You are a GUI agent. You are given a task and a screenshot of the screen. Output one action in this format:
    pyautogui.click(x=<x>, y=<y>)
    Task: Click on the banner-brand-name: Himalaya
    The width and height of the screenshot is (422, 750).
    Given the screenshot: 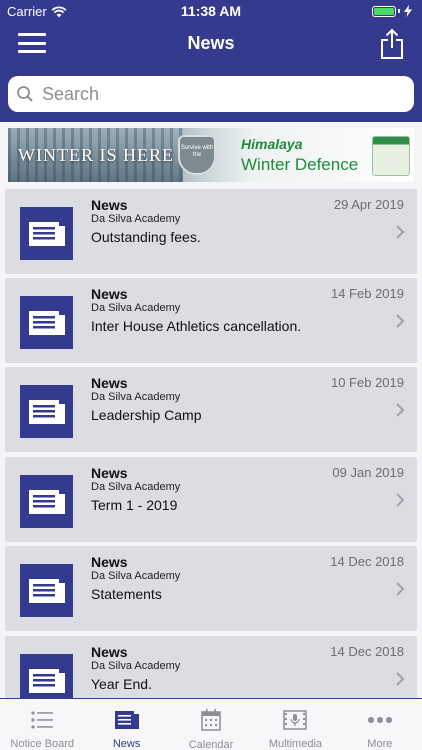 What is the action you would take?
    pyautogui.click(x=272, y=144)
    